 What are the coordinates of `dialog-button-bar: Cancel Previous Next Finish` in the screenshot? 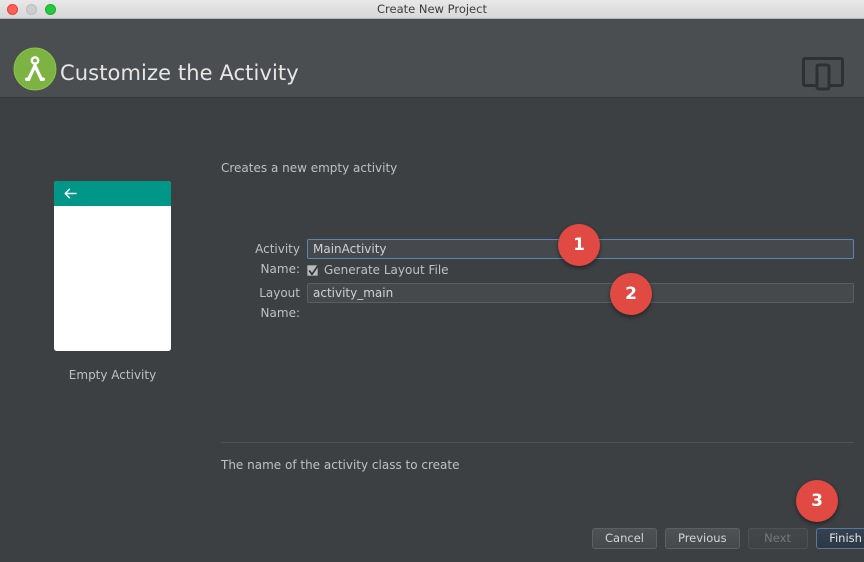 It's located at (728, 538).